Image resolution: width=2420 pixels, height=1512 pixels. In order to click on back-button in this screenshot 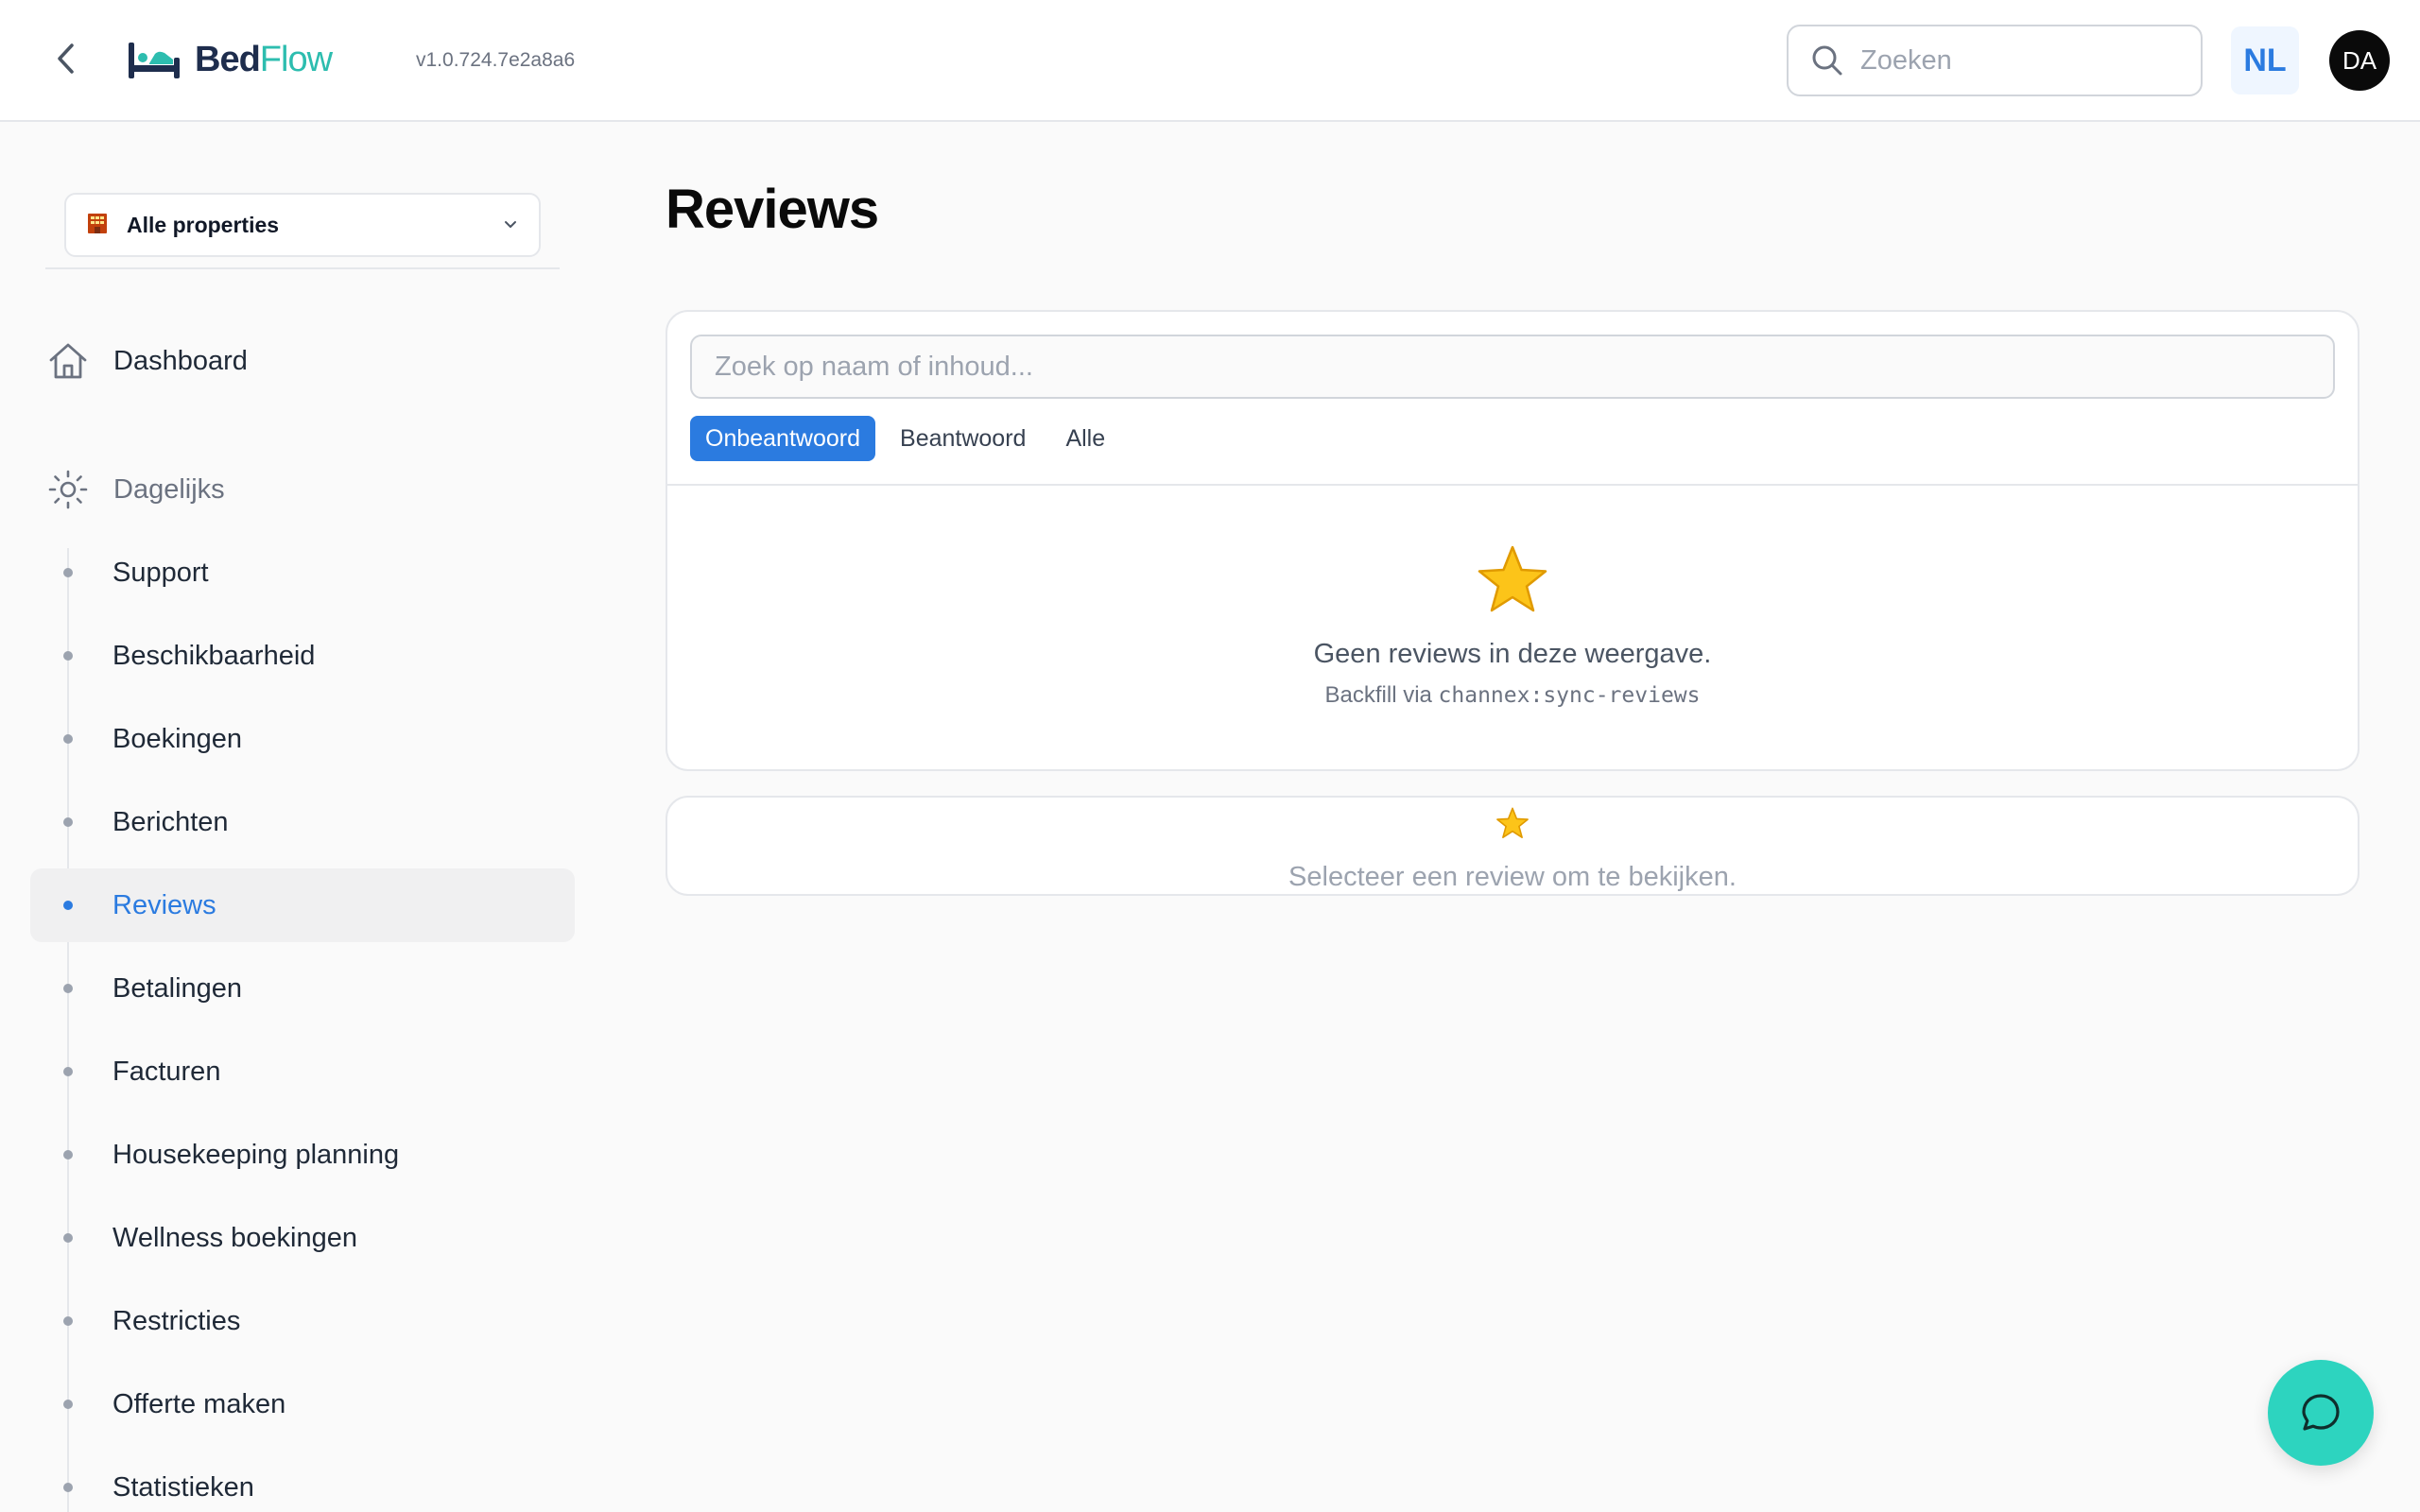, I will do `click(66, 58)`.